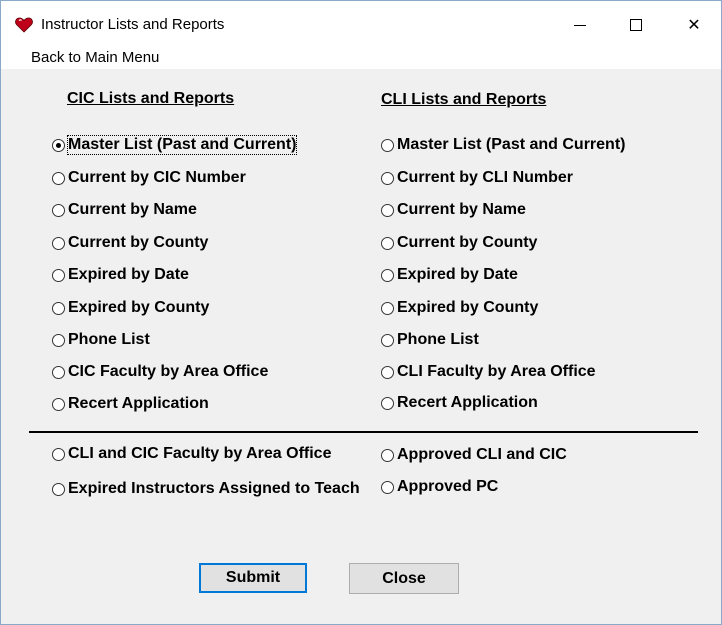 The image size is (722, 625). I want to click on cic-current-by-name-option: Current by Name, so click(124, 210).